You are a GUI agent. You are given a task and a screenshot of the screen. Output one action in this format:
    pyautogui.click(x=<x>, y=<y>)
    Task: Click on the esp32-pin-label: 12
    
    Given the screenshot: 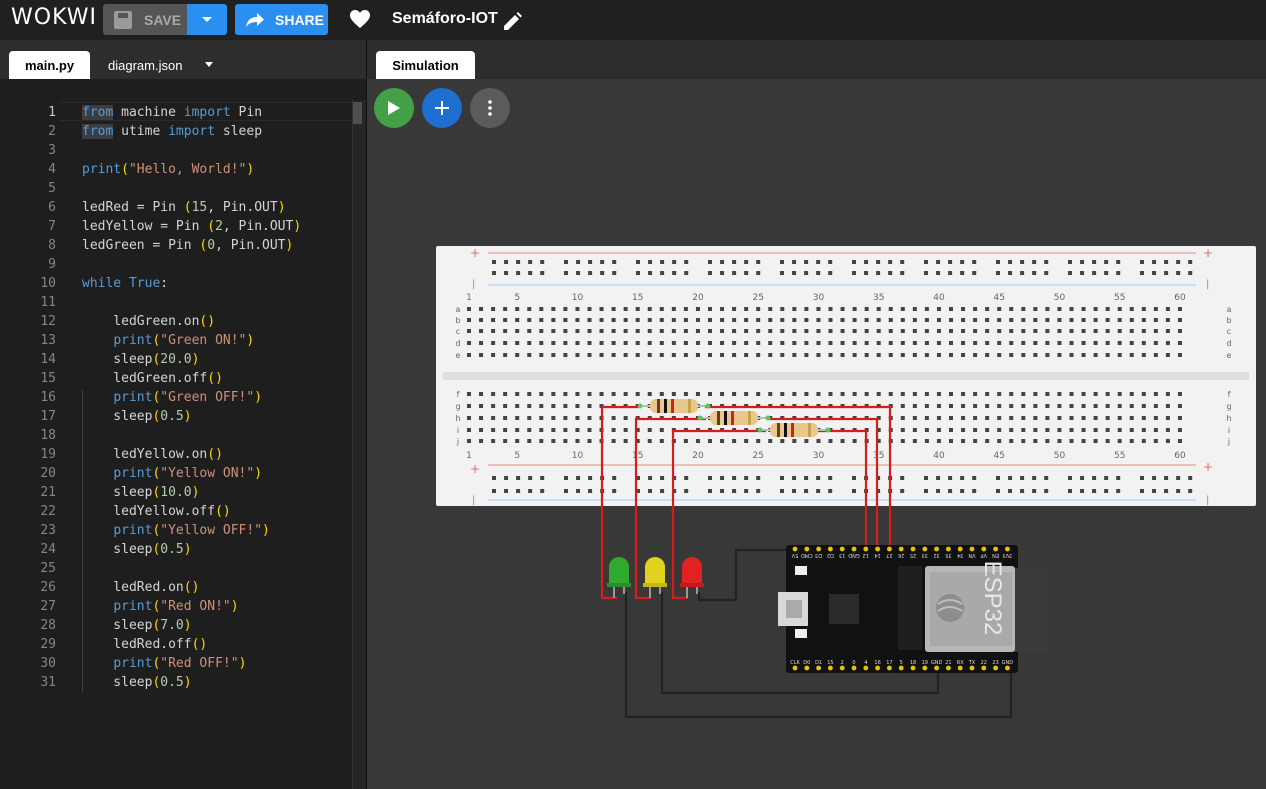 What is the action you would take?
    pyautogui.click(x=866, y=555)
    